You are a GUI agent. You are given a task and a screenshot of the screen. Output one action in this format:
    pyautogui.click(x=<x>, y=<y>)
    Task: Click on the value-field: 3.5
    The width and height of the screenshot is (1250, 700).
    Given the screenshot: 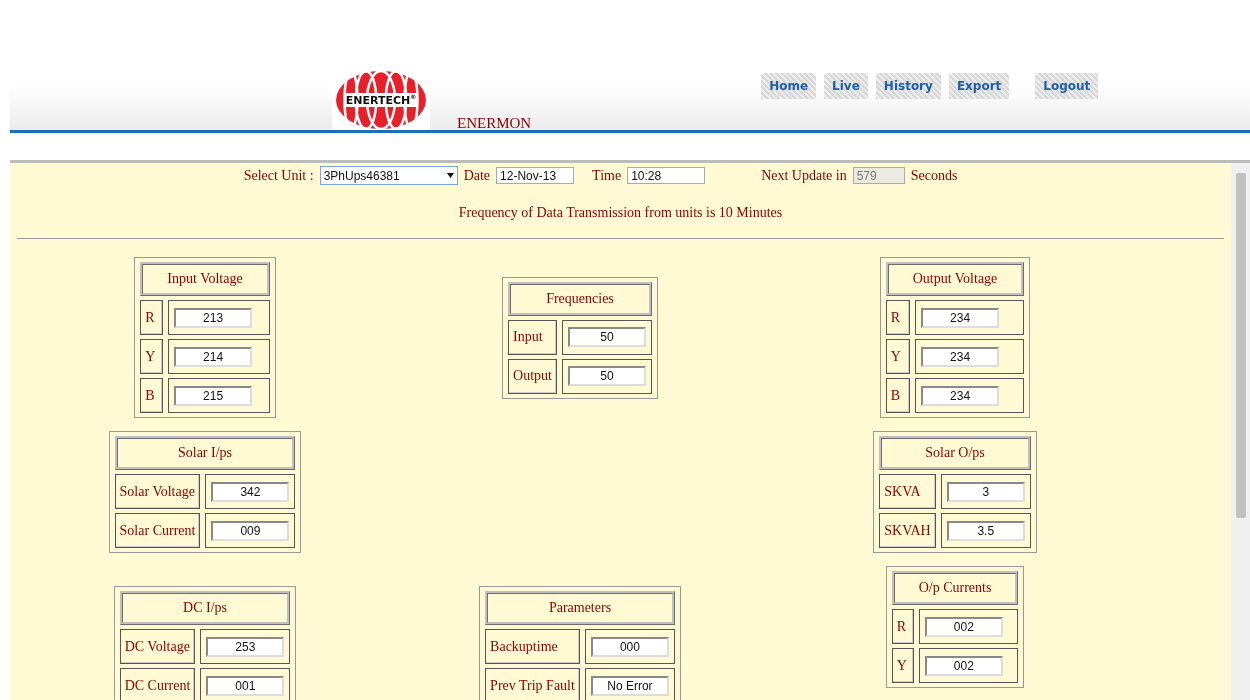 What is the action you would take?
    pyautogui.click(x=985, y=530)
    